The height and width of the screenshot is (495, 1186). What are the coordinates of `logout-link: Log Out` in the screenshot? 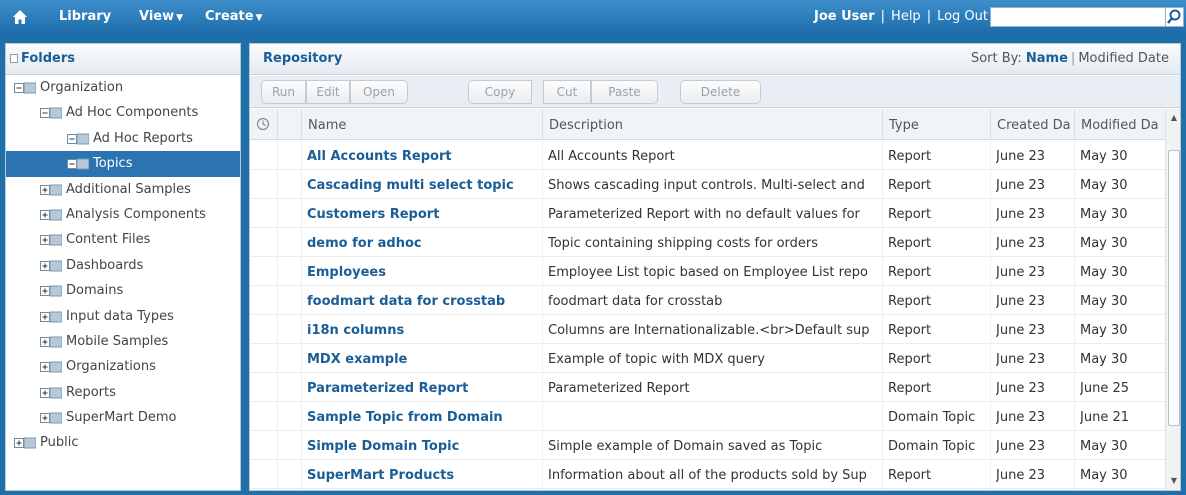 It's located at (962, 16).